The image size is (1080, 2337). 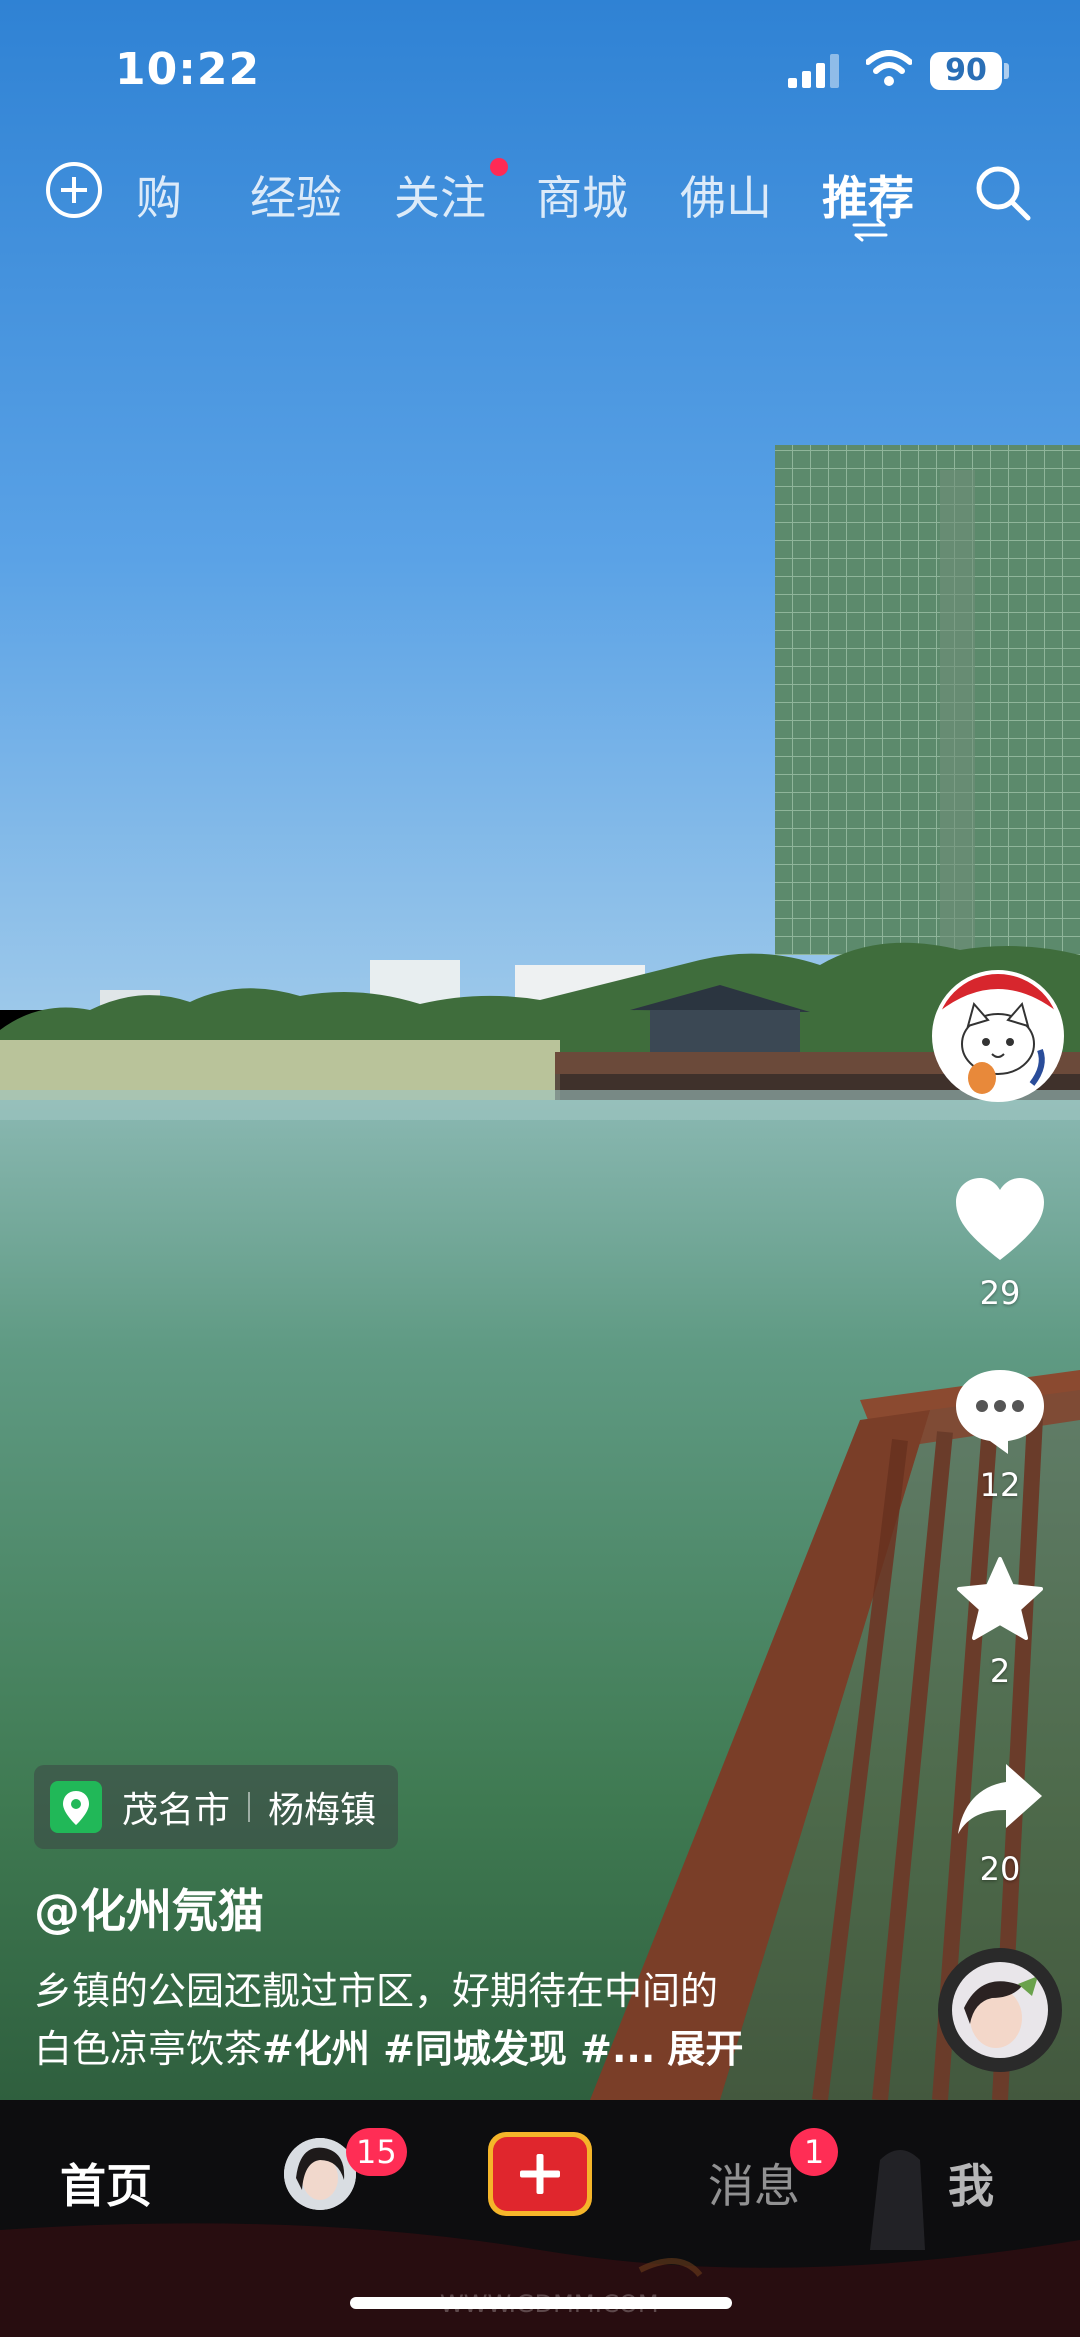 What do you see at coordinates (76, 1807) in the screenshot?
I see `location-pin-icon` at bounding box center [76, 1807].